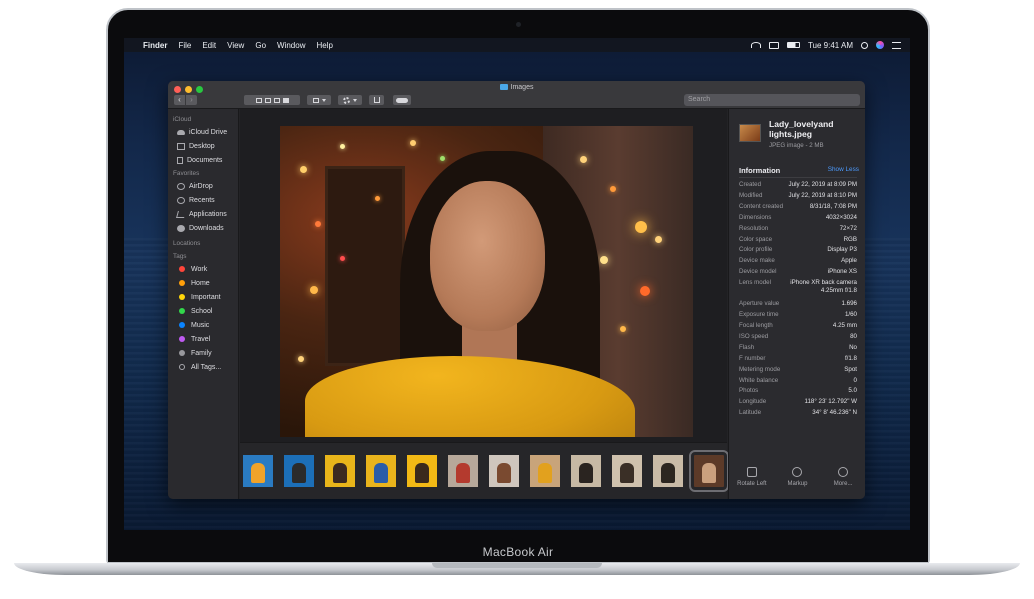  Describe the element at coordinates (155, 45) in the screenshot. I see `menu-app-name: Finder` at that location.